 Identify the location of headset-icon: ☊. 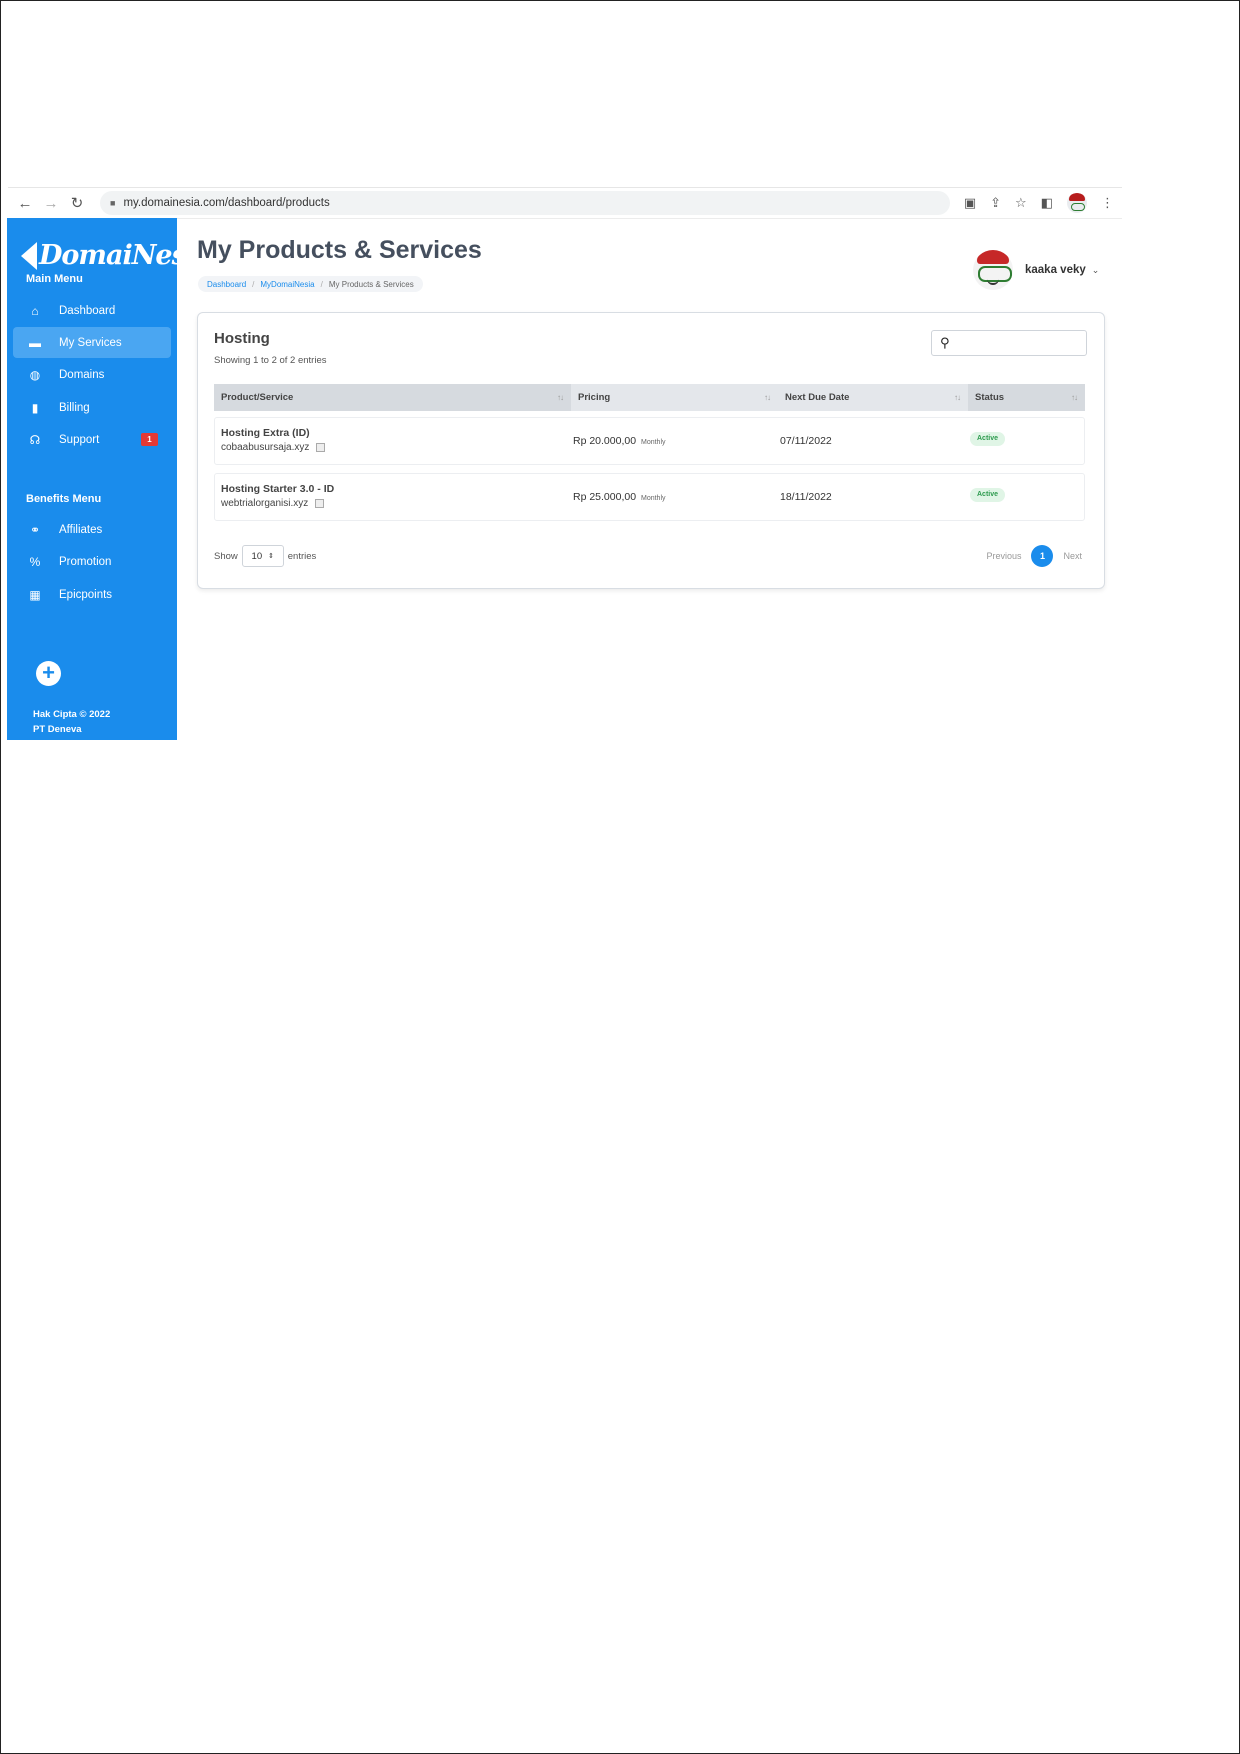
(35, 439).